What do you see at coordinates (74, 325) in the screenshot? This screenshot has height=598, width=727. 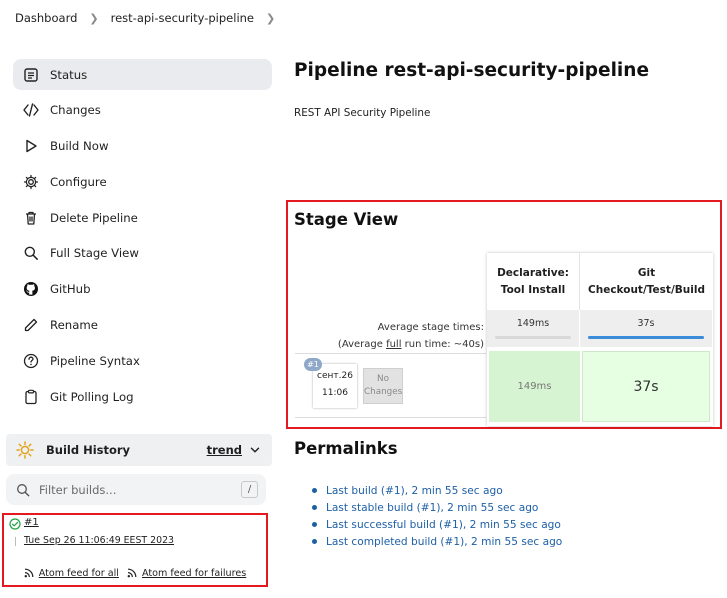 I see `sidebar-item-label: Rename` at bounding box center [74, 325].